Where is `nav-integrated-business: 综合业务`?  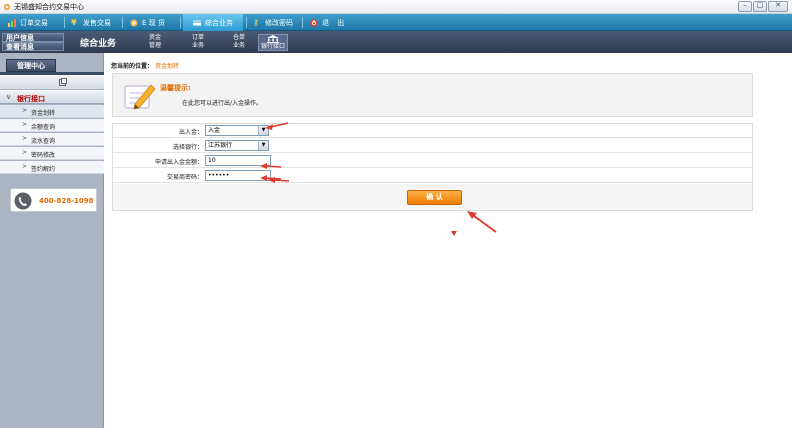
nav-integrated-business: 综合业务 is located at coordinates (213, 22).